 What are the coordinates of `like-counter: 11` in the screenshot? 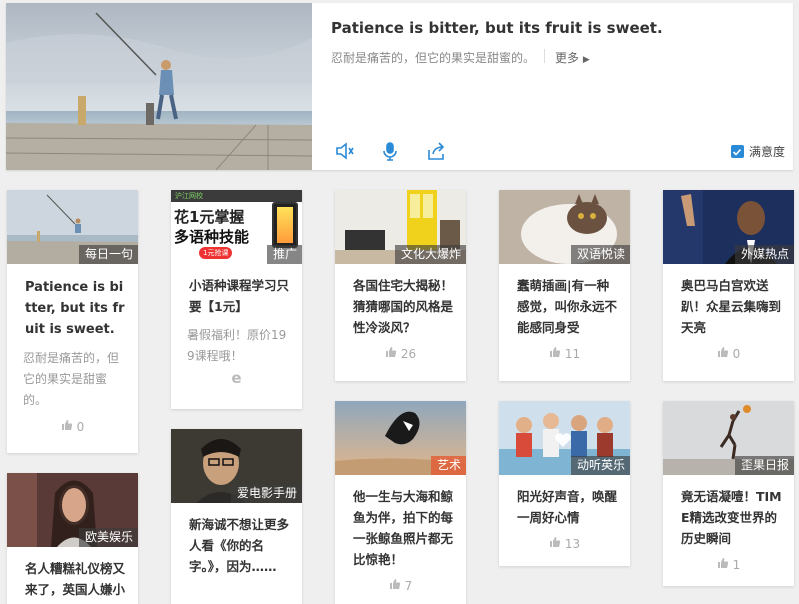 It's located at (564, 349).